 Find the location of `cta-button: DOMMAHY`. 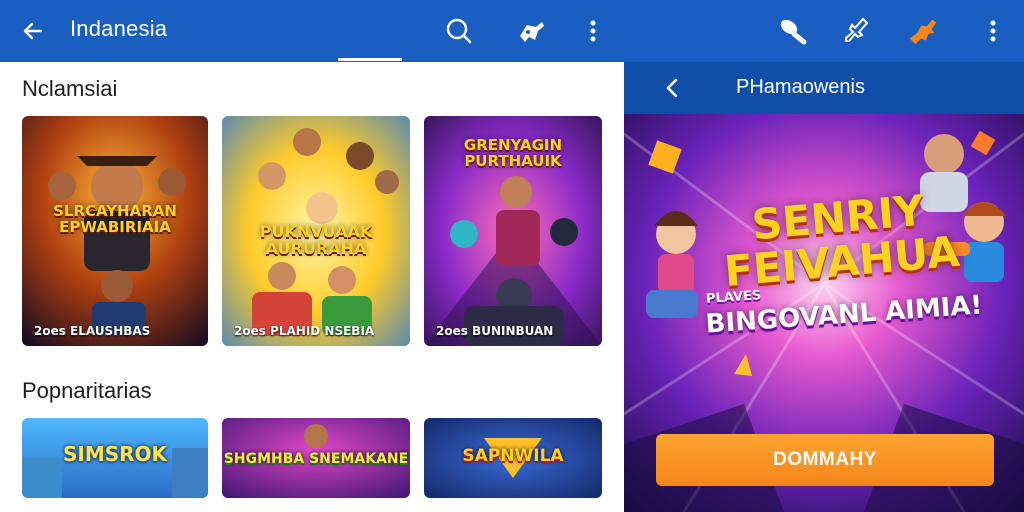

cta-button: DOMMAHY is located at coordinates (825, 460).